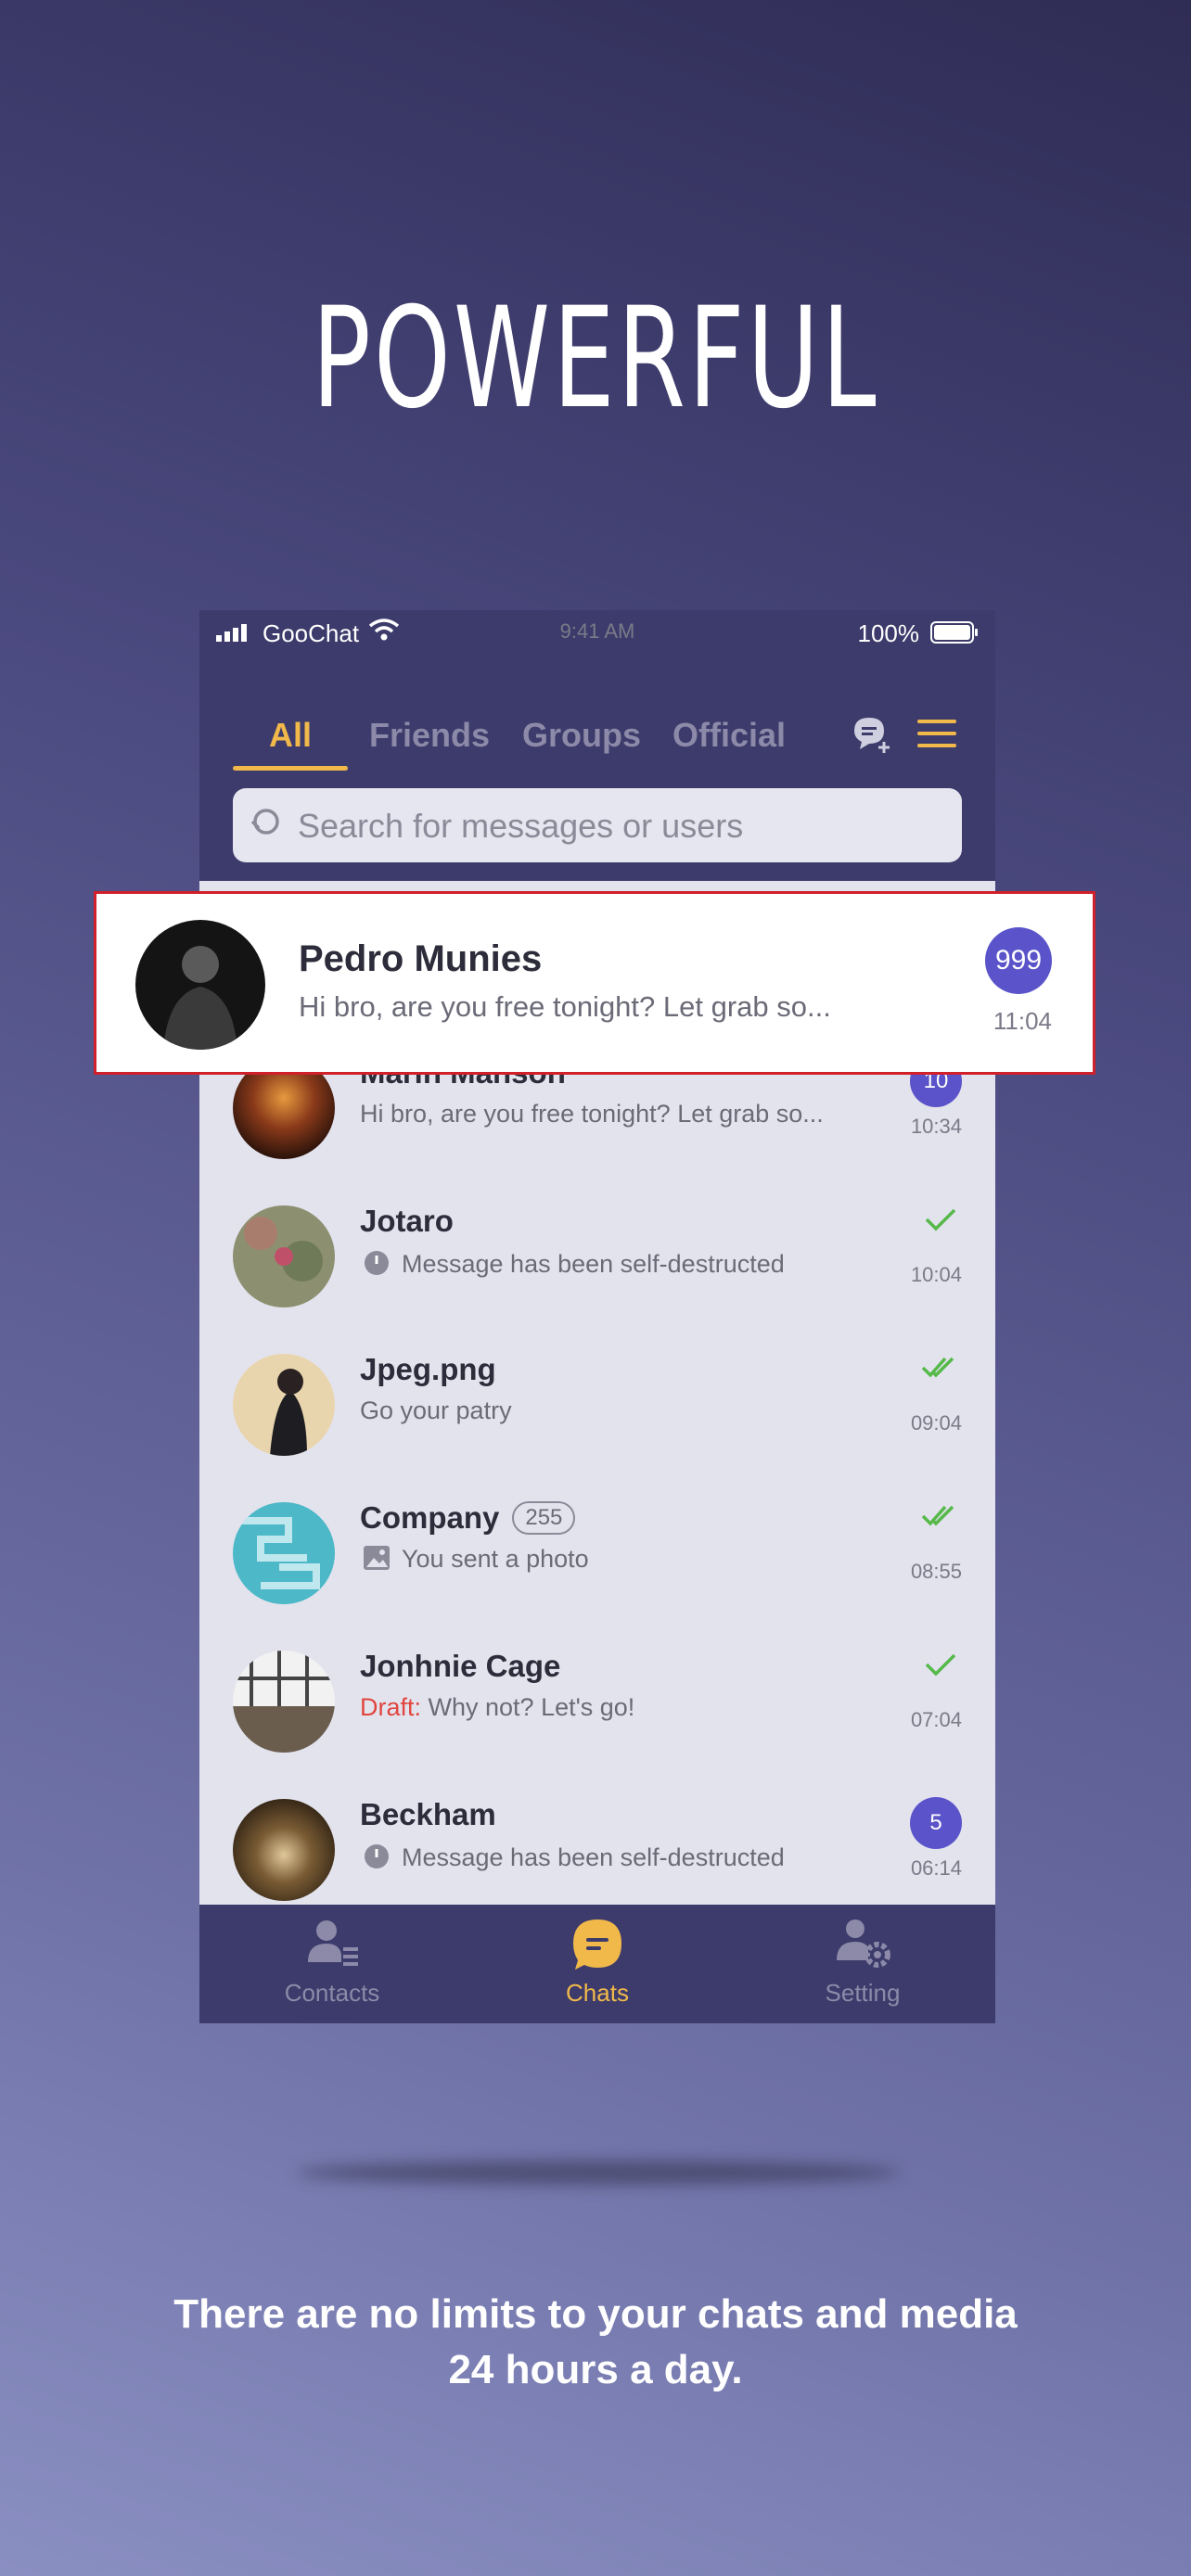  I want to click on member-count-badge: 255, so click(544, 1518).